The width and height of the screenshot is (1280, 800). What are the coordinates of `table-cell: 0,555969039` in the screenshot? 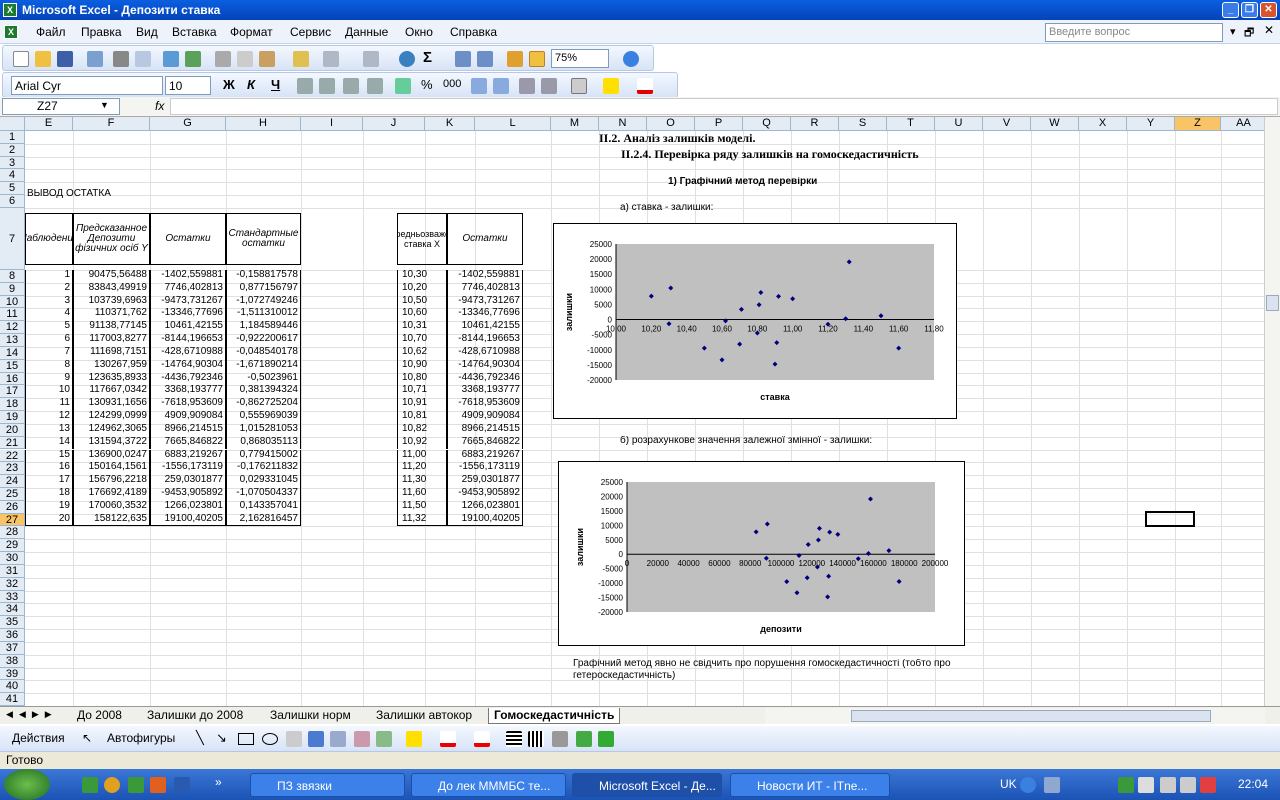 It's located at (263, 417).